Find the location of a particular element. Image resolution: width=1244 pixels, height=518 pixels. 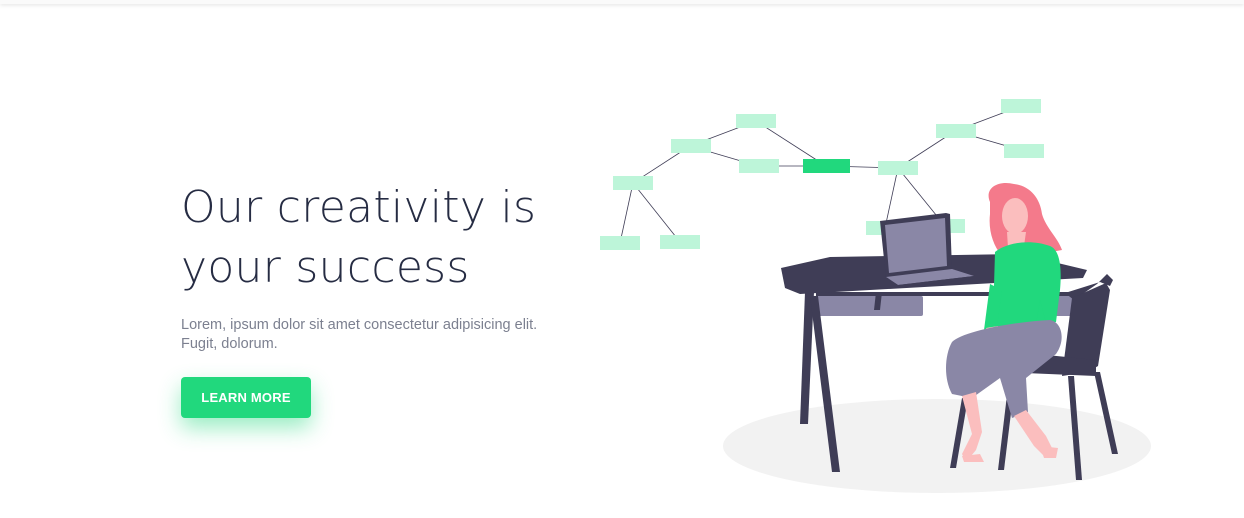

mind-map-node-highlight is located at coordinates (826, 166).